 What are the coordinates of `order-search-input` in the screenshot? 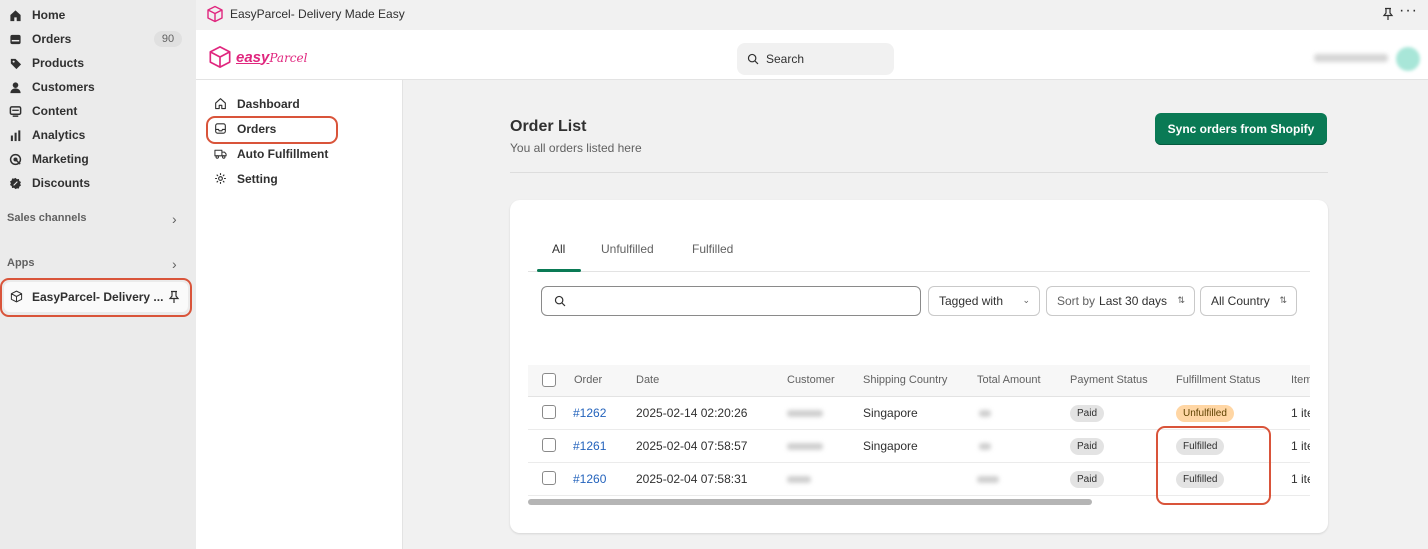 It's located at (731, 301).